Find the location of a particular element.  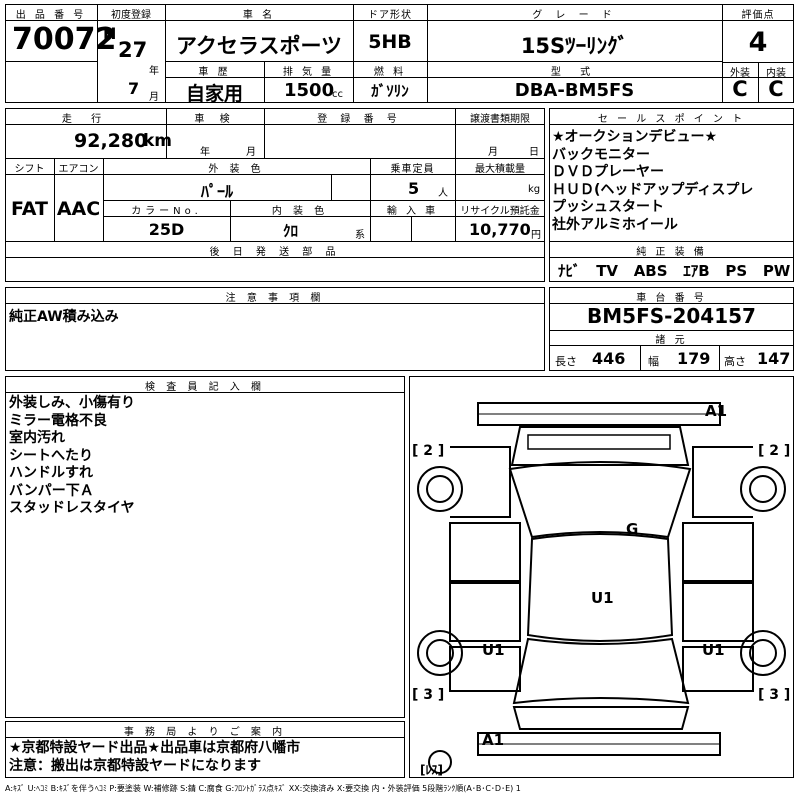

grade: 15Sﾂｰﾘﾝｸﾞ is located at coordinates (574, 46).